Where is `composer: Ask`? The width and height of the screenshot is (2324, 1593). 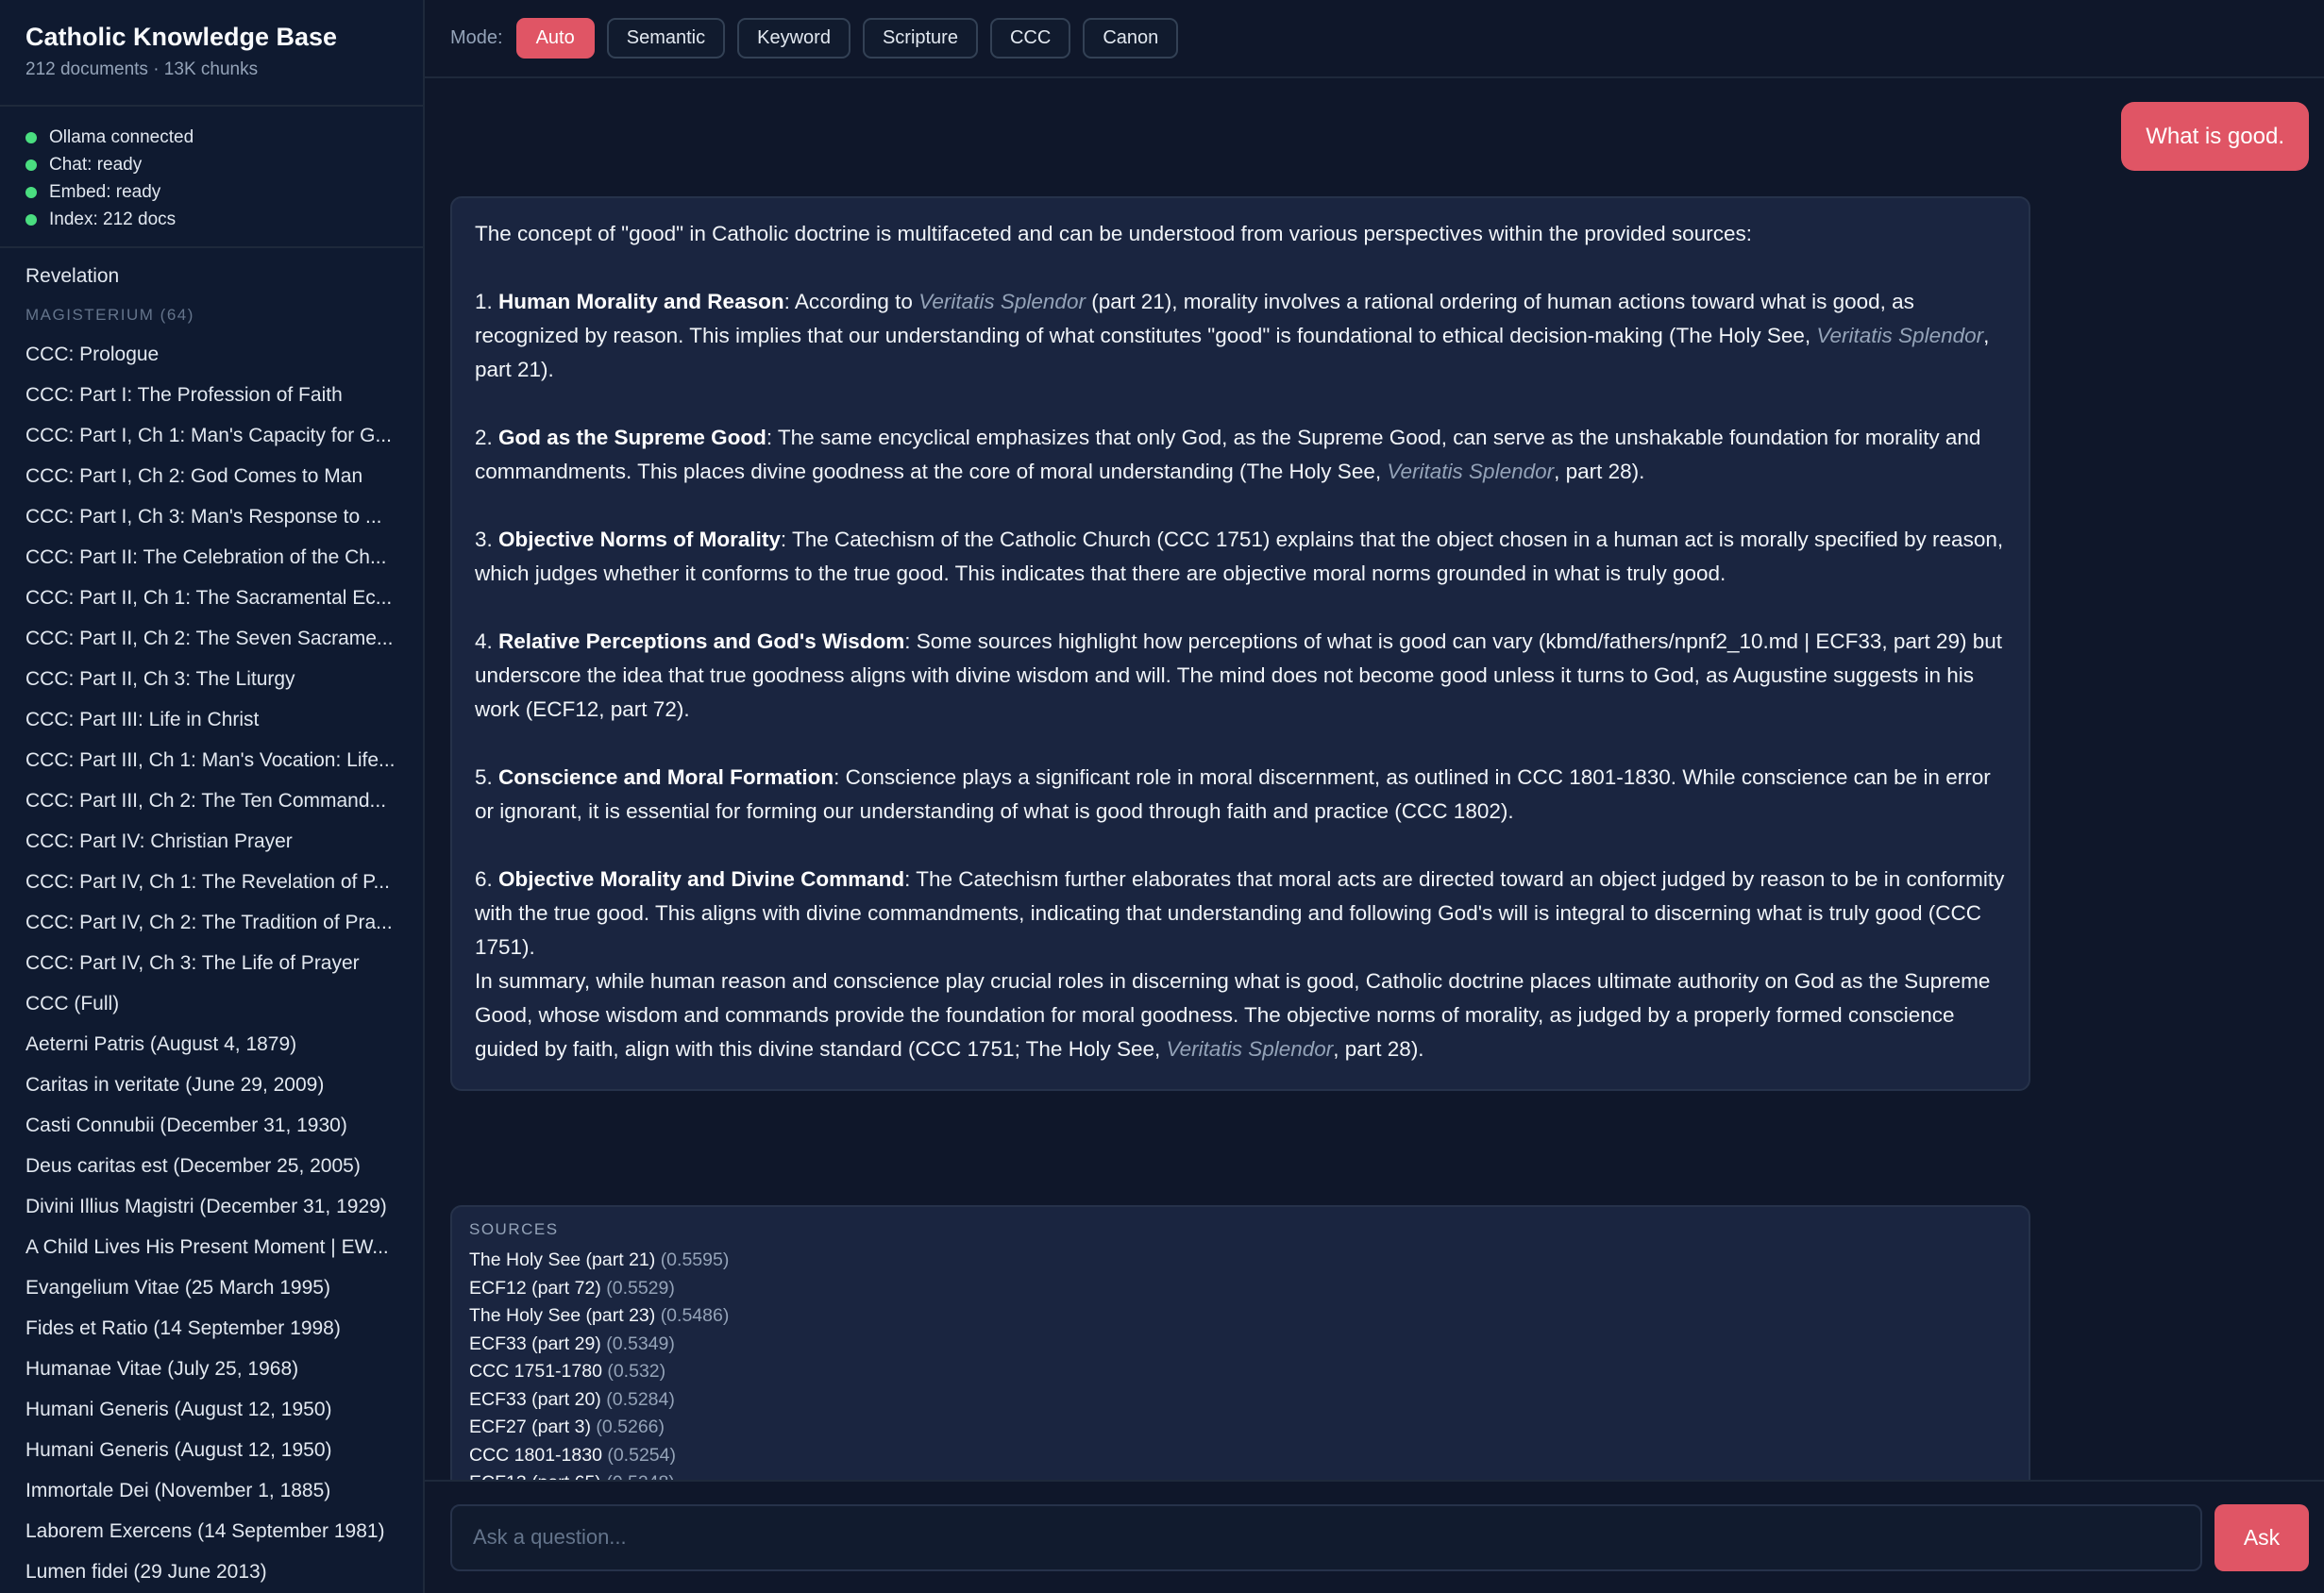 composer: Ask is located at coordinates (1374, 1536).